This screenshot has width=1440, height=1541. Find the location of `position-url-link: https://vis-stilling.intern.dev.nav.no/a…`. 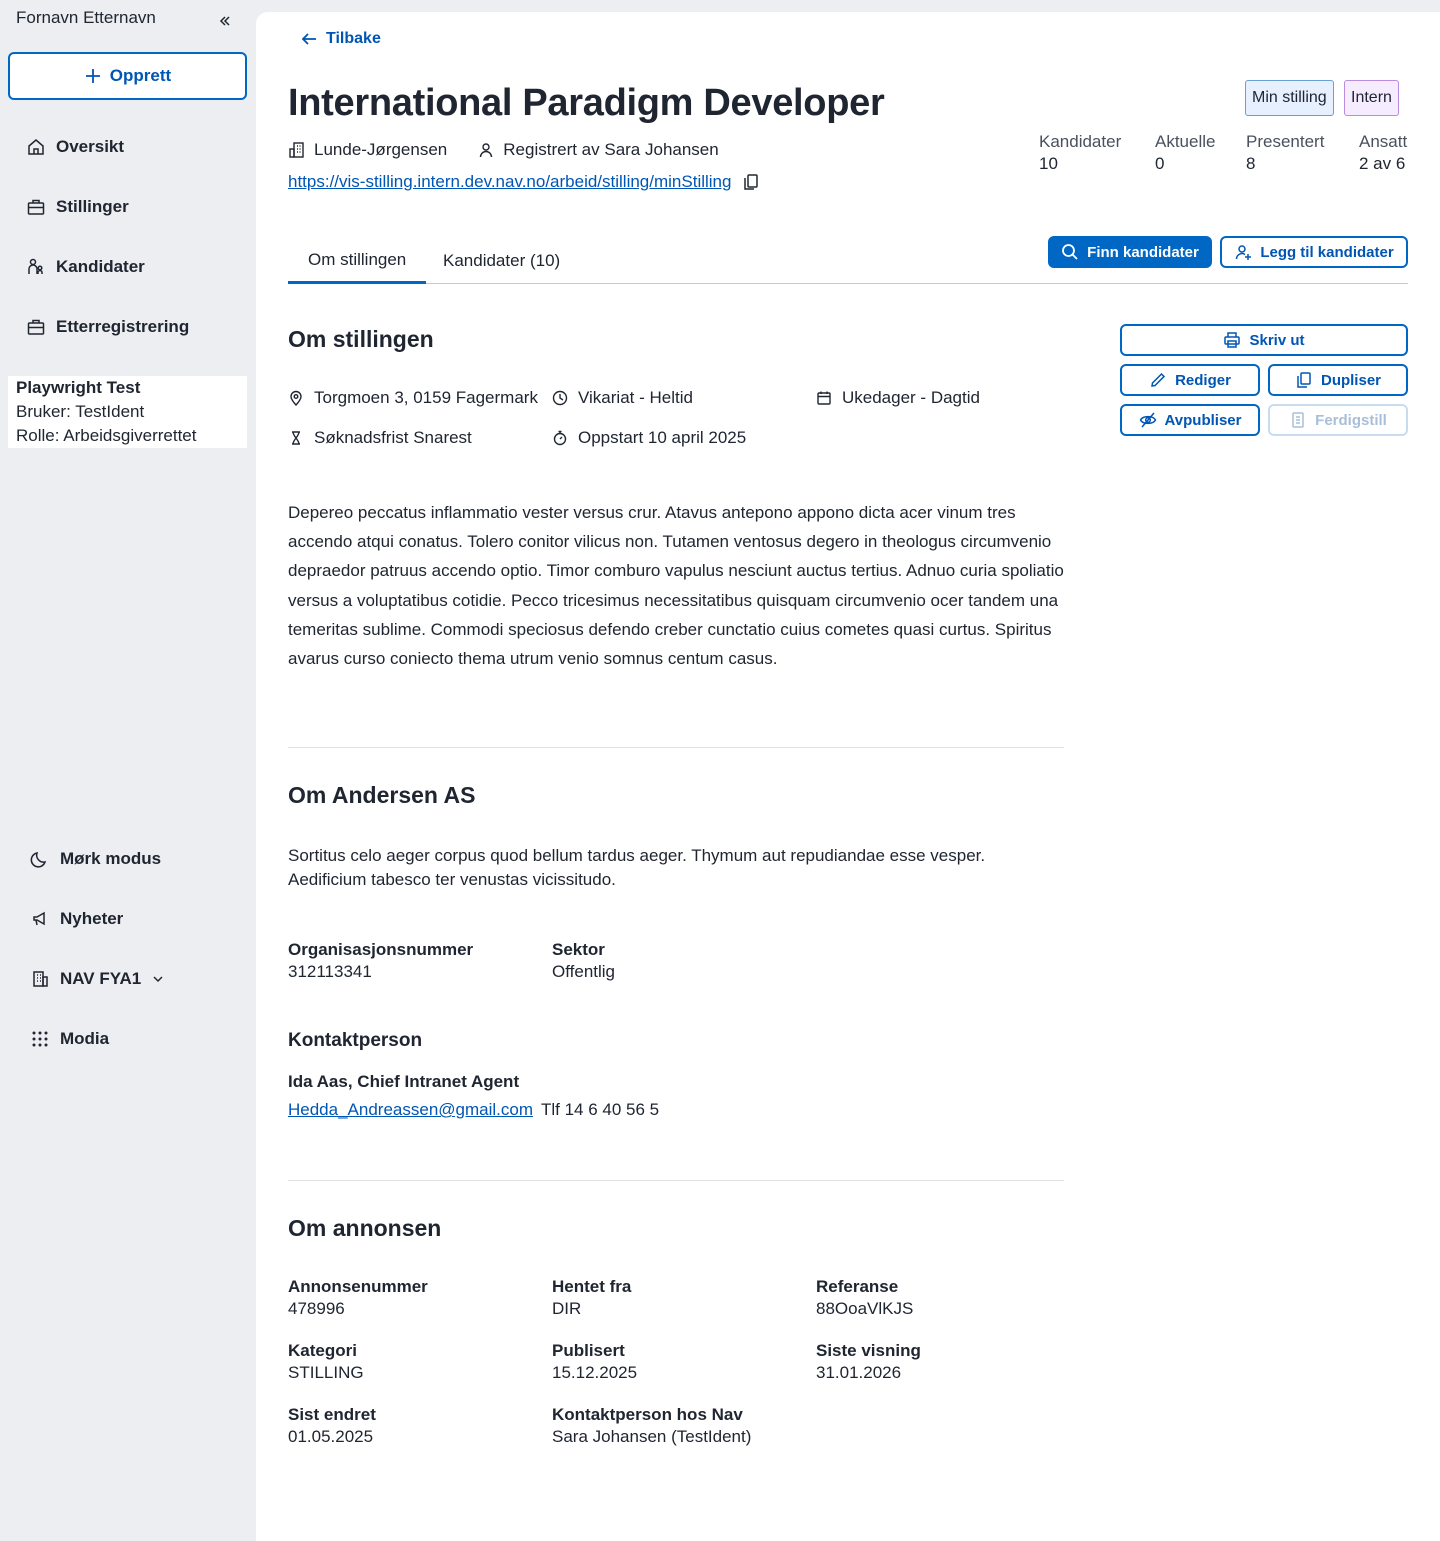

position-url-link: https://vis-stilling.intern.dev.nav.no/a… is located at coordinates (509, 182).